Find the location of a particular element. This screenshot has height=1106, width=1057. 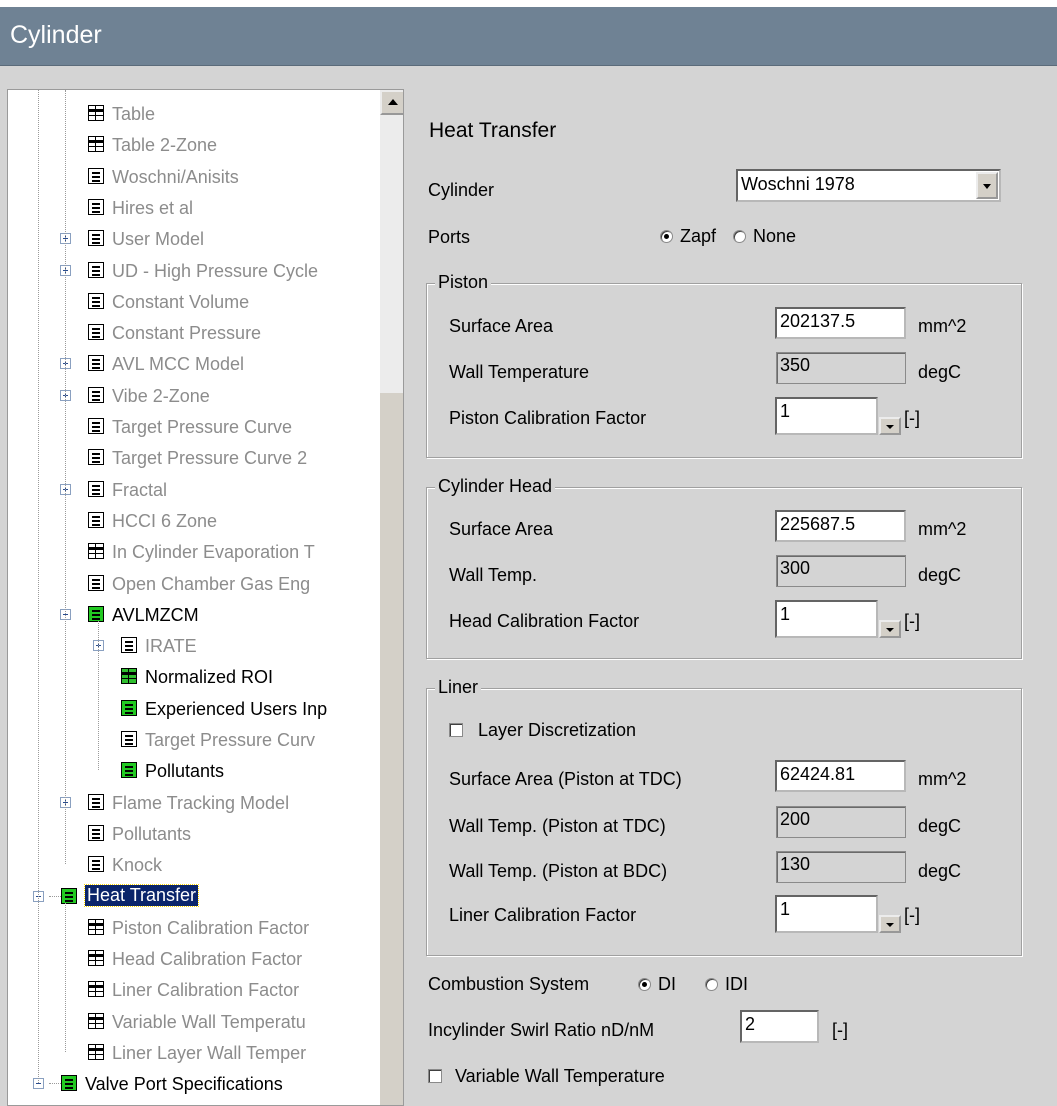

tree-item-target-pressure-curve-2: Target Pressure Curve 2 is located at coordinates (193, 457).